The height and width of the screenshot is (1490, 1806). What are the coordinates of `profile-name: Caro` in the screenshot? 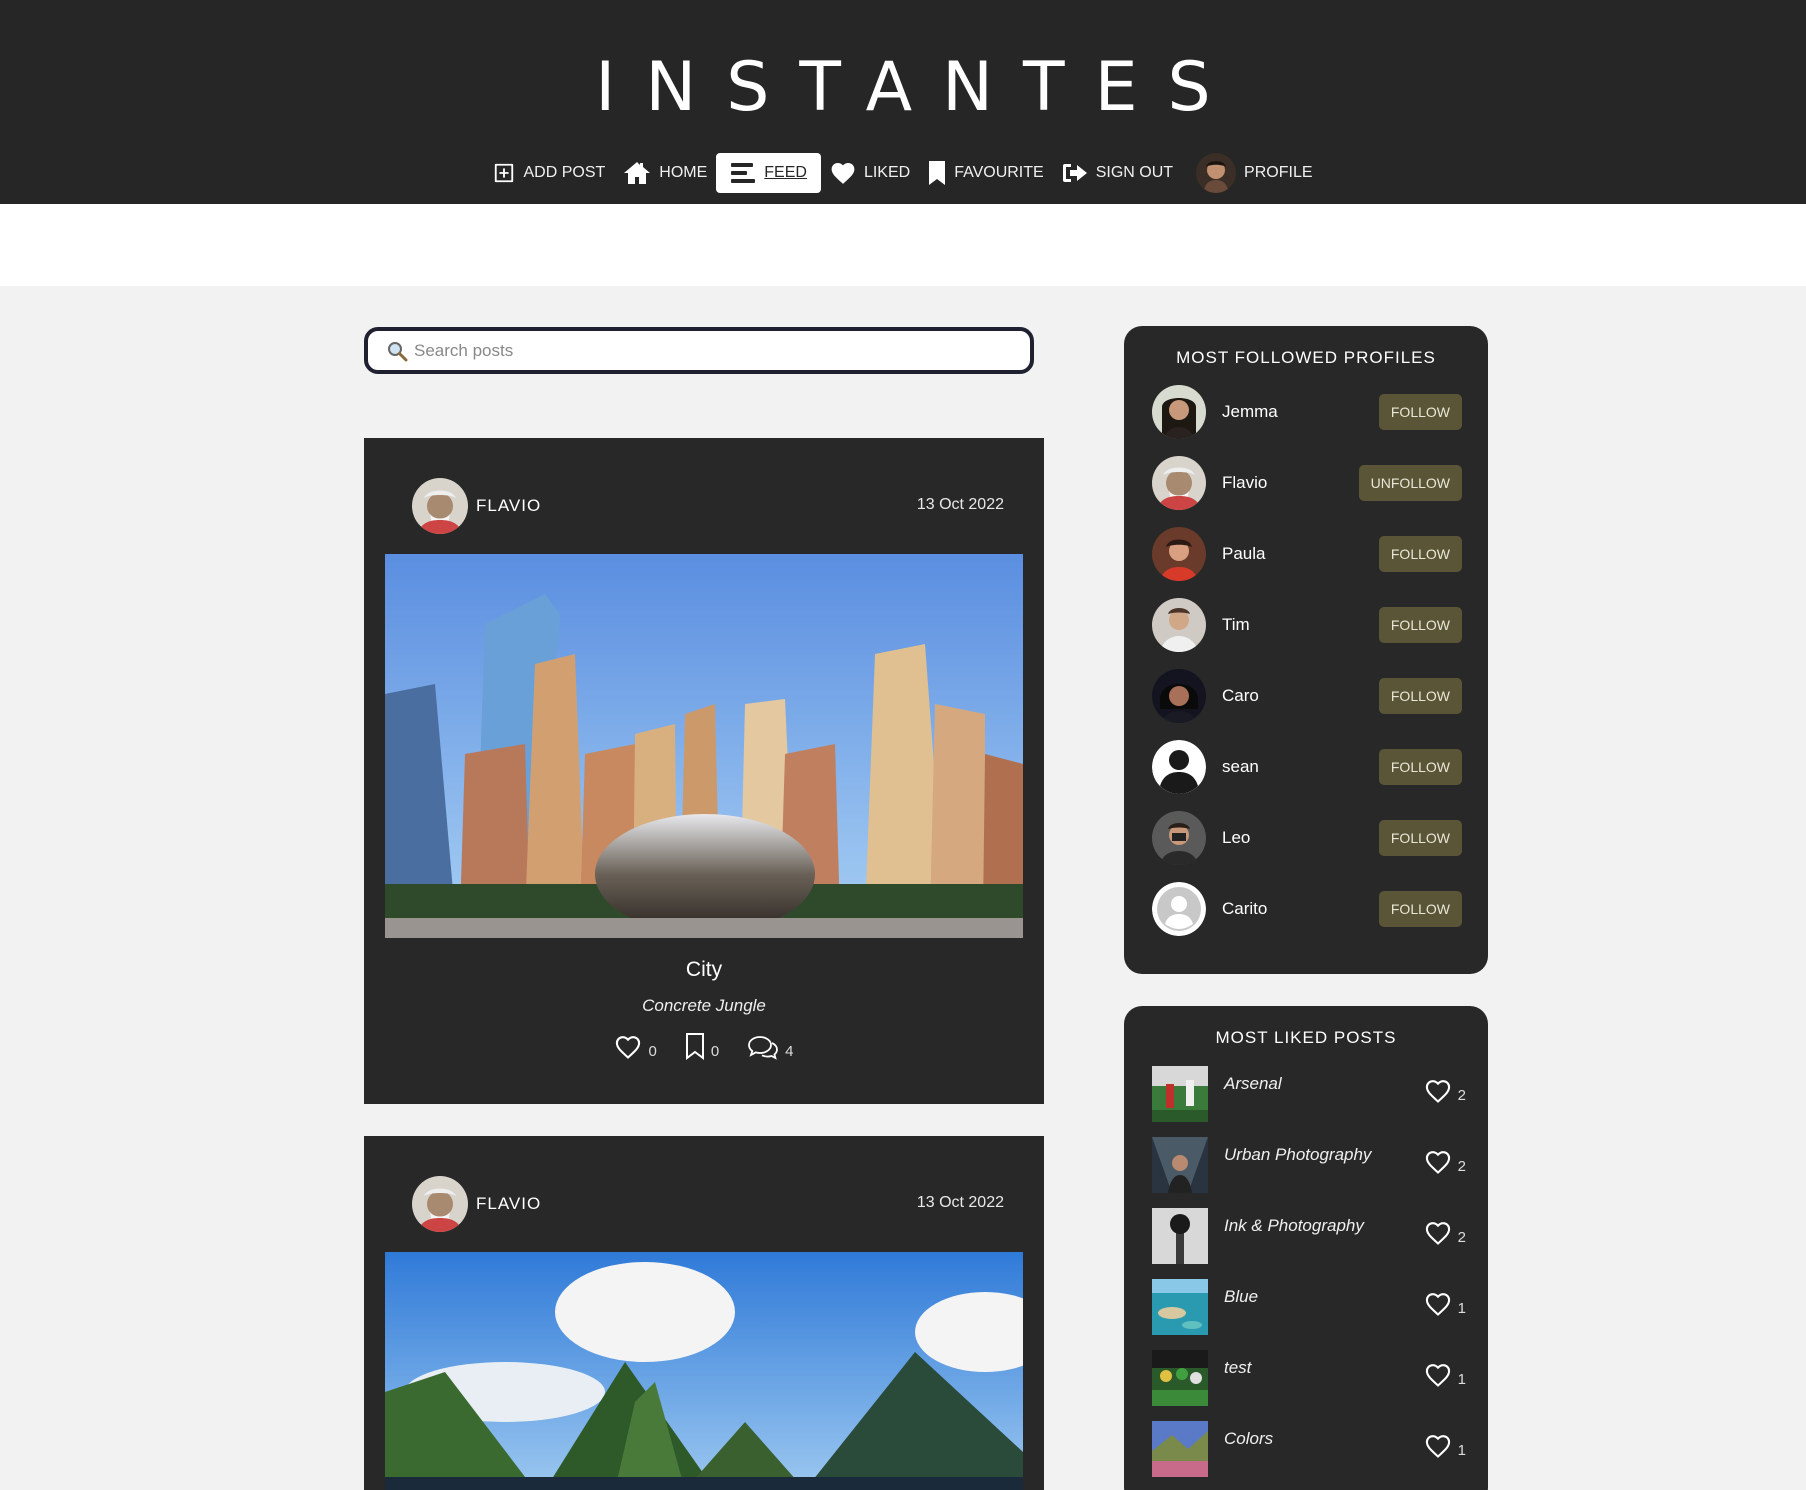 It's located at (1300, 696).